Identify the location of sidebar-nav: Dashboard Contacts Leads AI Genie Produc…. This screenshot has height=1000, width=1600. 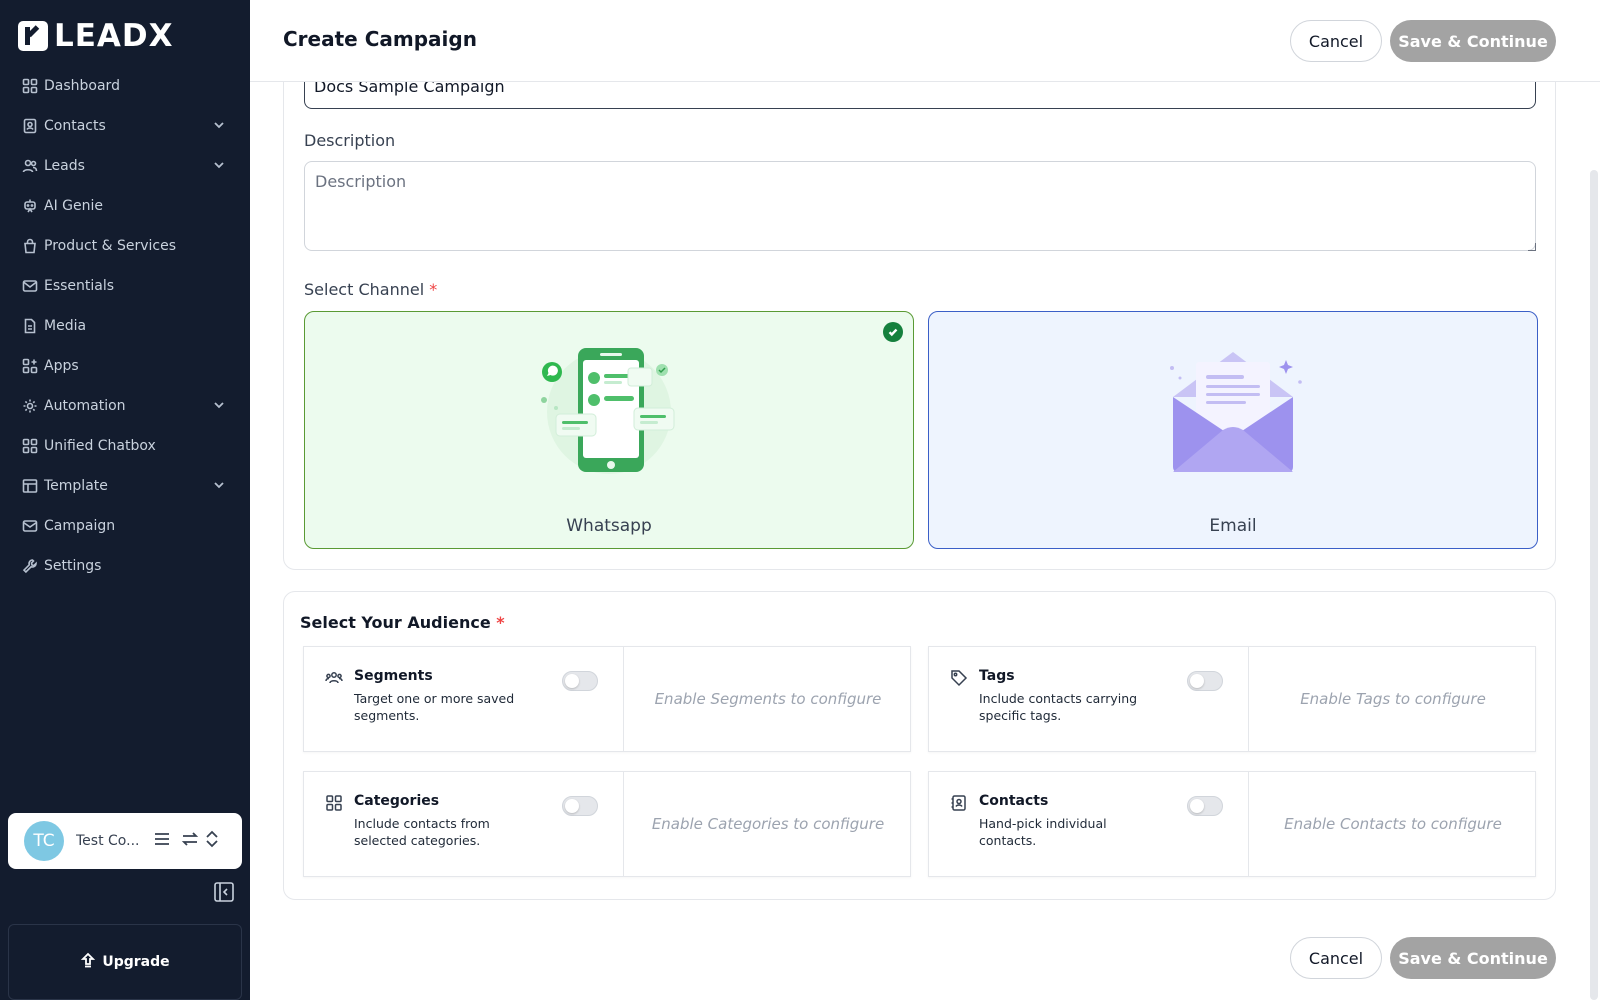
(125, 326).